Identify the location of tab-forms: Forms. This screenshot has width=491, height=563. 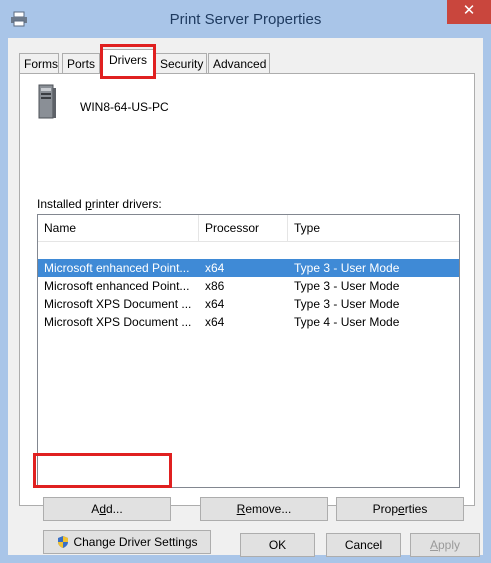
(39, 63).